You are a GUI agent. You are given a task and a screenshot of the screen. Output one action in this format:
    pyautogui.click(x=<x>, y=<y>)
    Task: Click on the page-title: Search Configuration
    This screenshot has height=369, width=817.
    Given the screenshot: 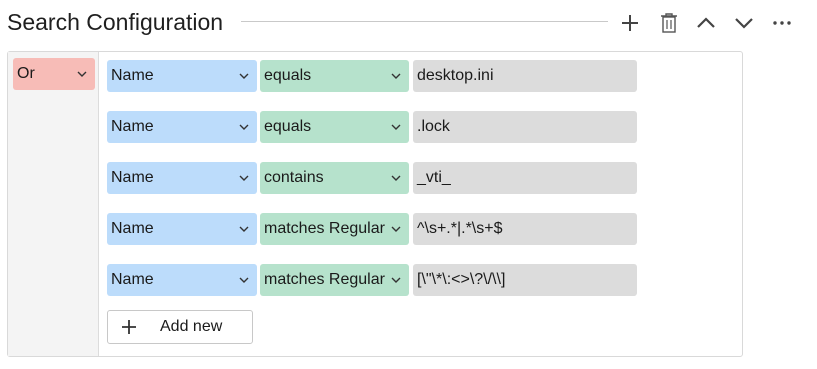 What is the action you would take?
    pyautogui.click(x=115, y=22)
    